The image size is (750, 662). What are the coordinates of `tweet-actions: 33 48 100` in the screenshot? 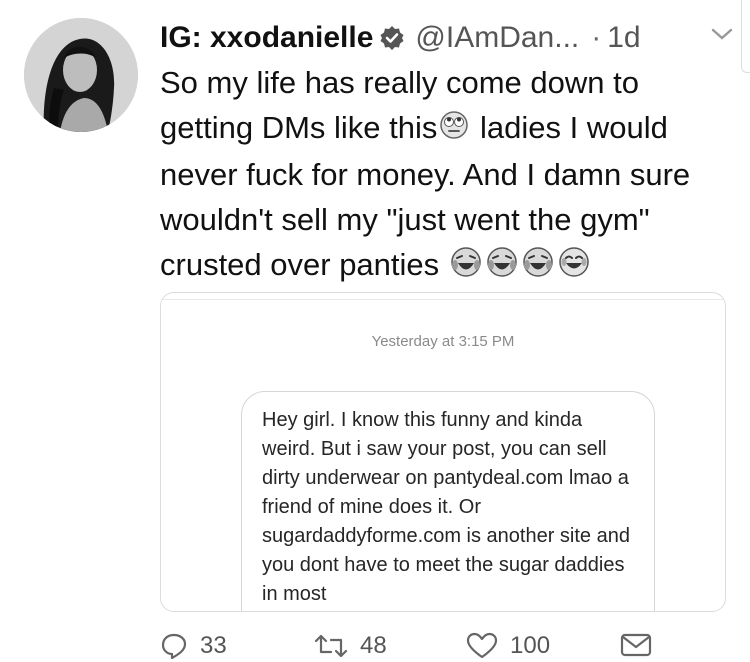 It's located at (430, 647).